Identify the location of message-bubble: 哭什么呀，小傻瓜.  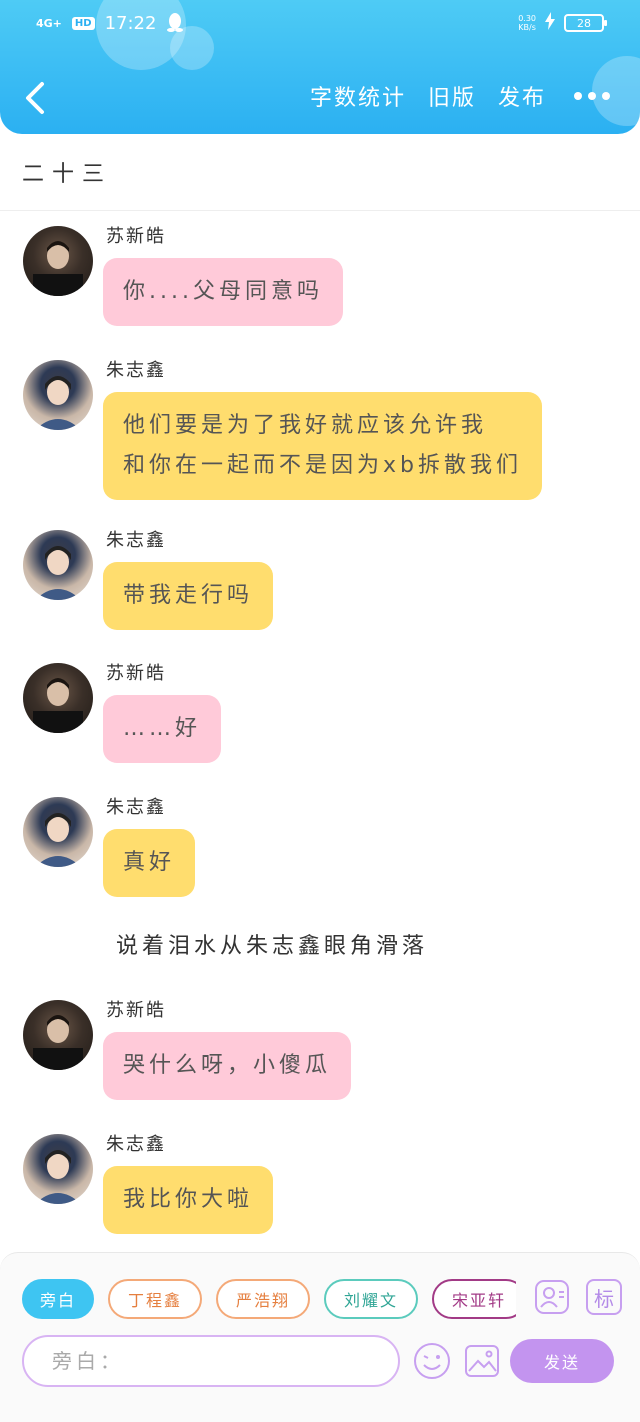
(227, 1066).